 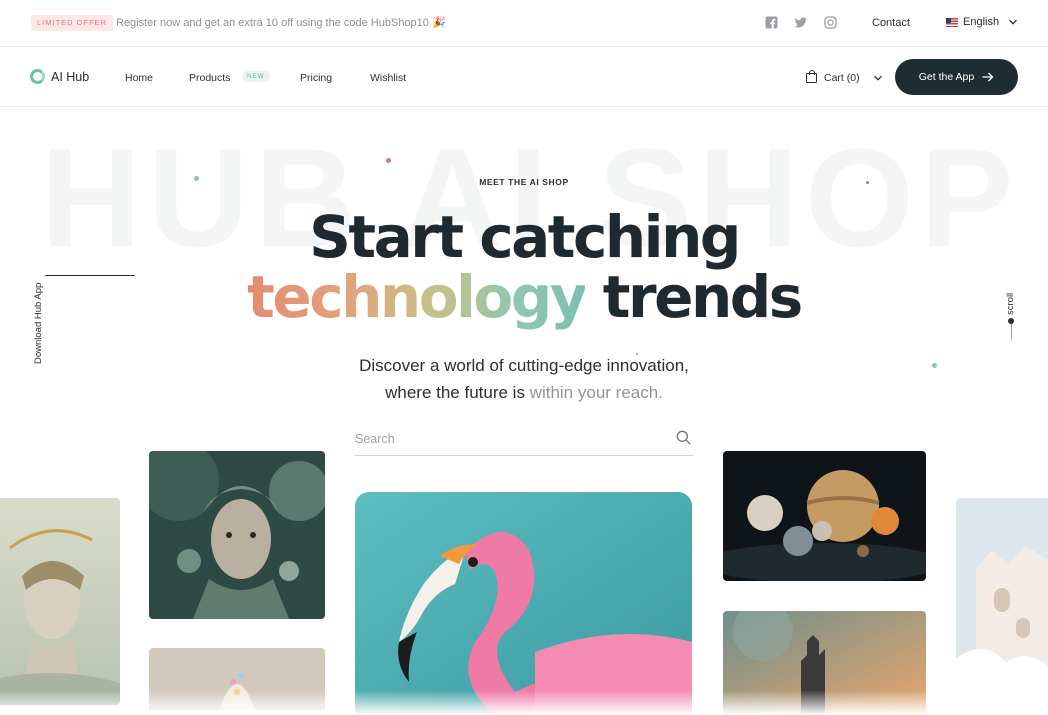 I want to click on instagram-icon, so click(x=830, y=22).